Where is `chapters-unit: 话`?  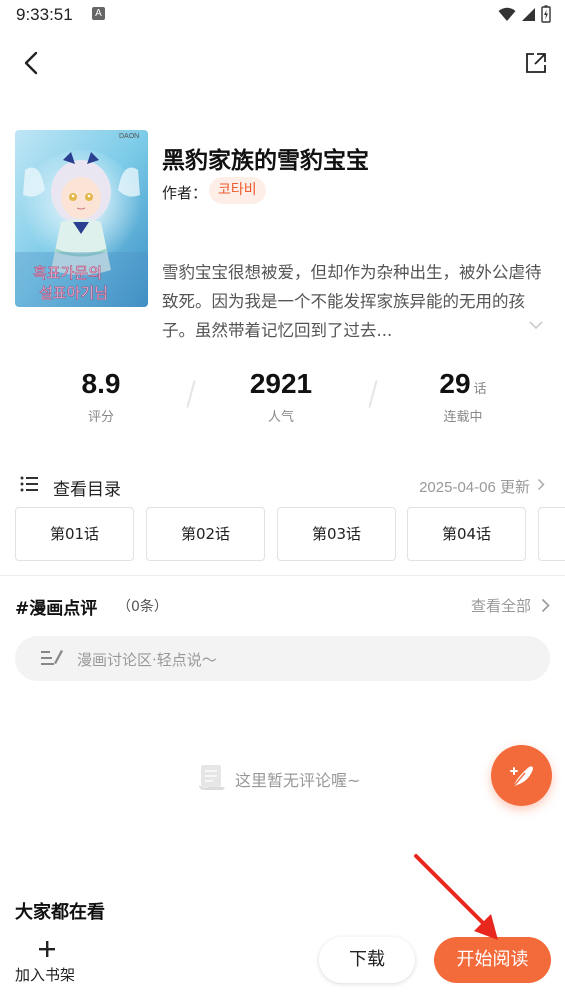 chapters-unit: 话 is located at coordinates (480, 388).